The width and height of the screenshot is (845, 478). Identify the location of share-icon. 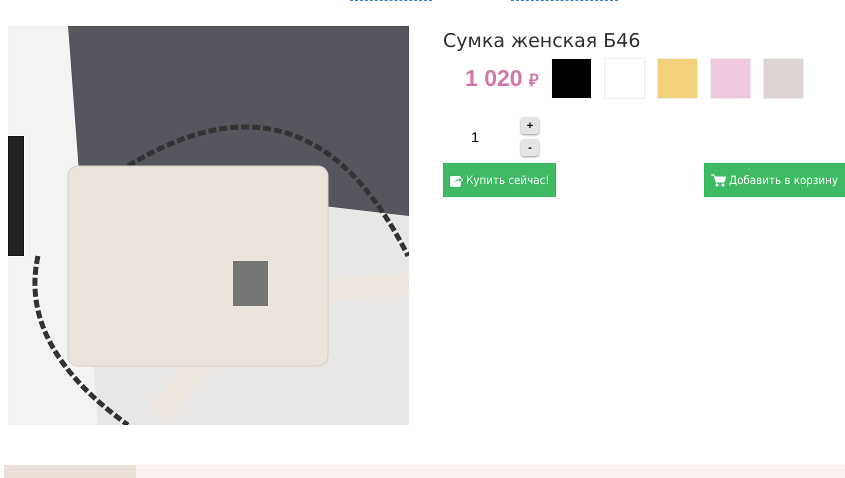
(456, 180).